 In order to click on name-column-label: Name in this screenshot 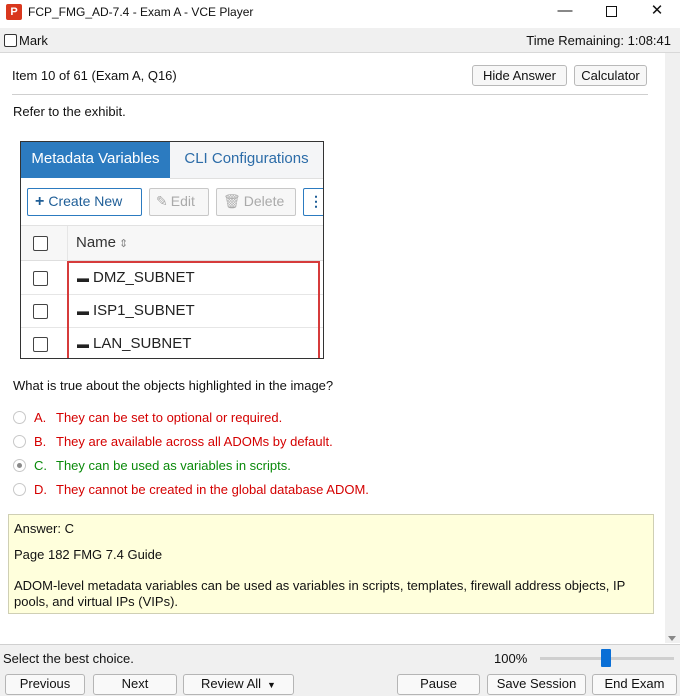, I will do `click(96, 242)`.